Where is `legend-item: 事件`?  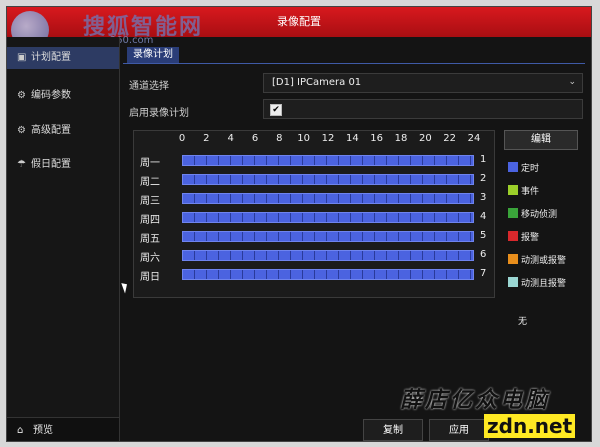 legend-item: 事件 is located at coordinates (523, 192).